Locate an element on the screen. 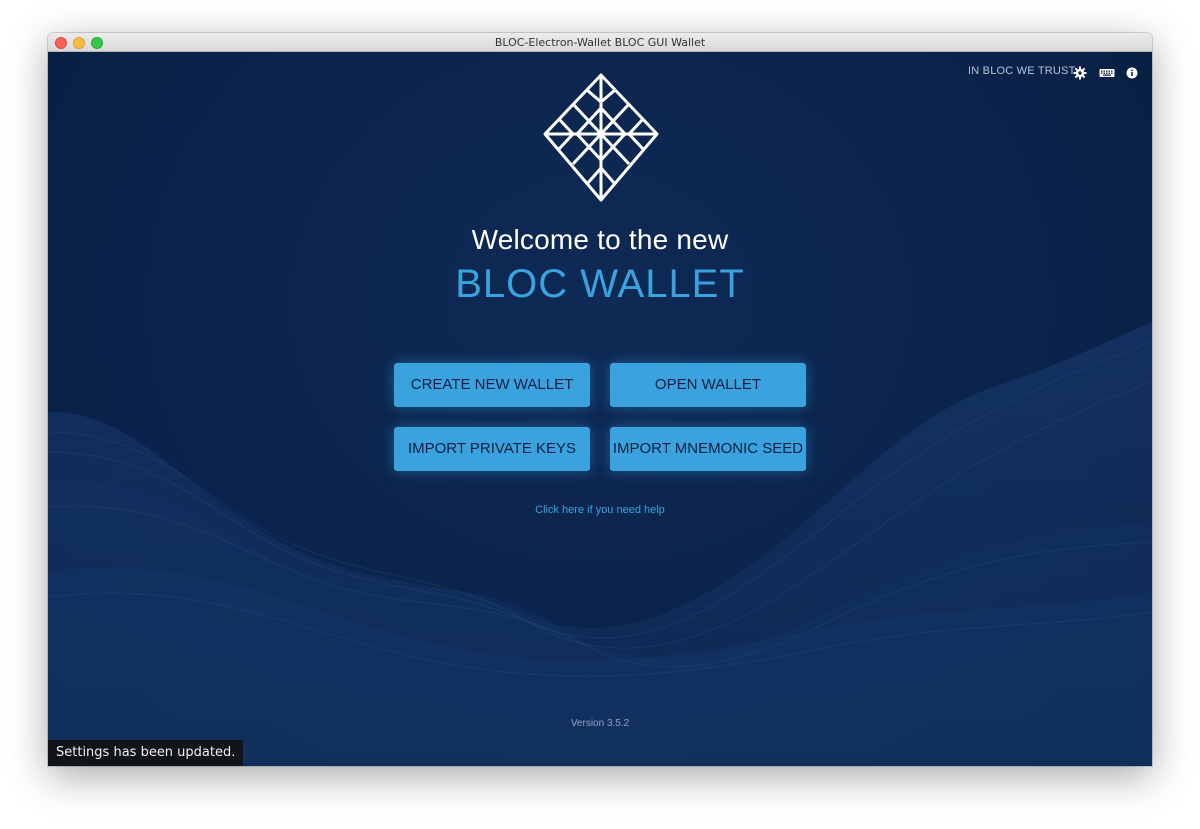 The width and height of the screenshot is (1200, 829). import-private-keys-button: IMPORT PRIVATE KEYS is located at coordinates (492, 449).